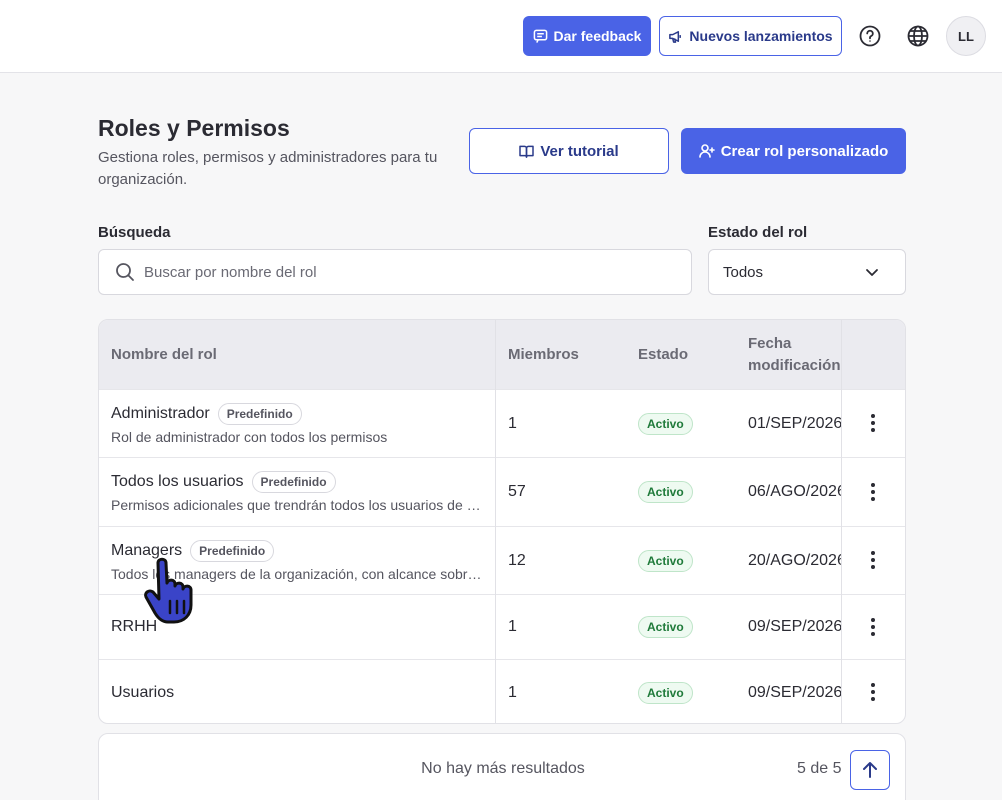 The image size is (1002, 800). Describe the element at coordinates (597, 36) in the screenshot. I see `feedback-label: Dar feedback` at that location.